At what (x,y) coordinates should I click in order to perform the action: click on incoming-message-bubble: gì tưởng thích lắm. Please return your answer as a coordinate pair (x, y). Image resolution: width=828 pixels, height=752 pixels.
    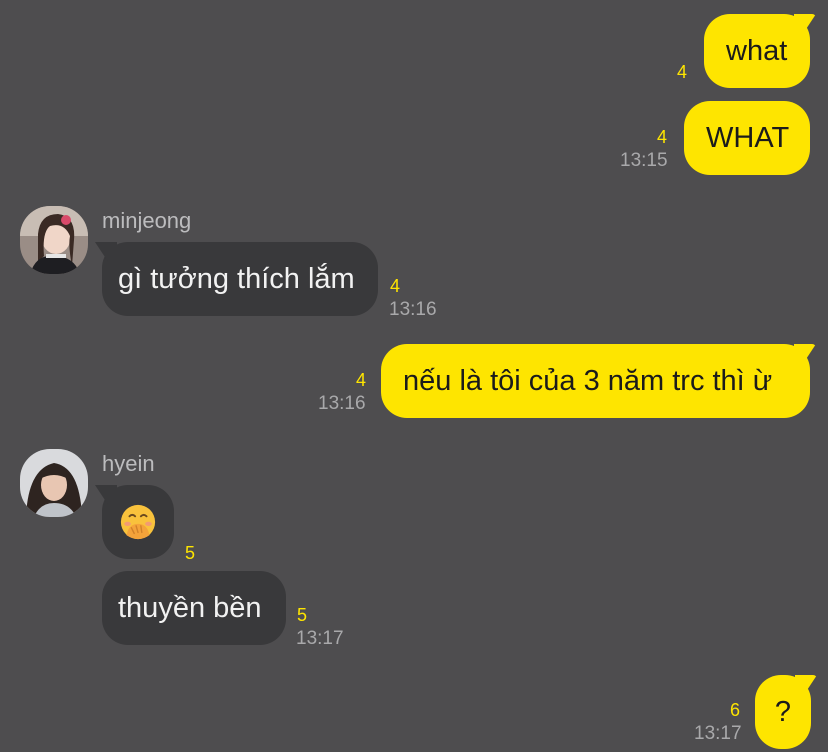
    Looking at the image, I should click on (240, 279).